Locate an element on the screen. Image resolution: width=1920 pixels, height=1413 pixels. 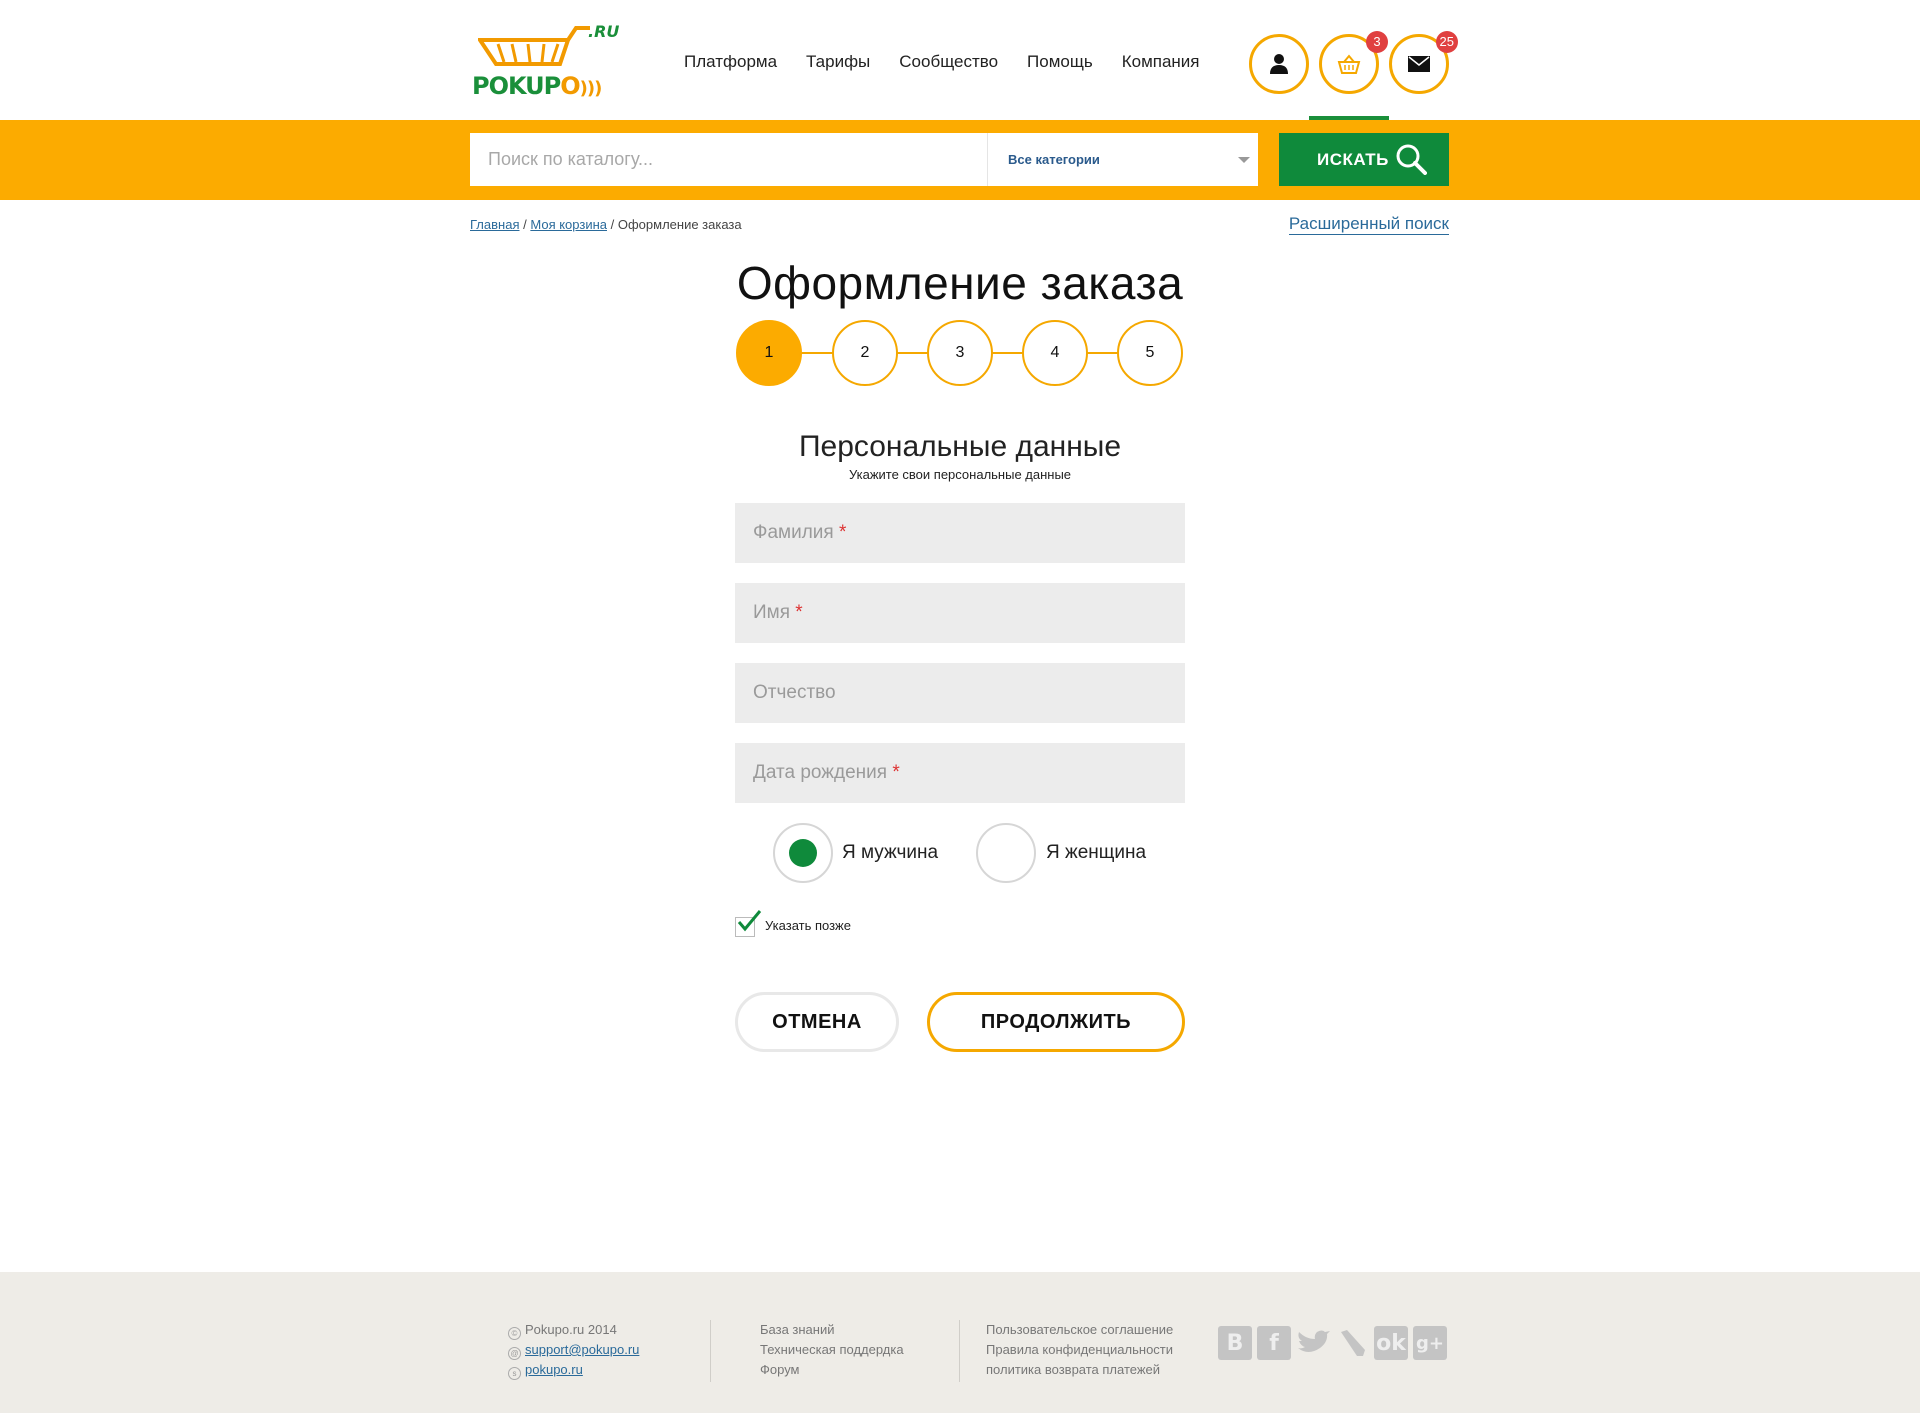
gender-male-radio is located at coordinates (803, 853).